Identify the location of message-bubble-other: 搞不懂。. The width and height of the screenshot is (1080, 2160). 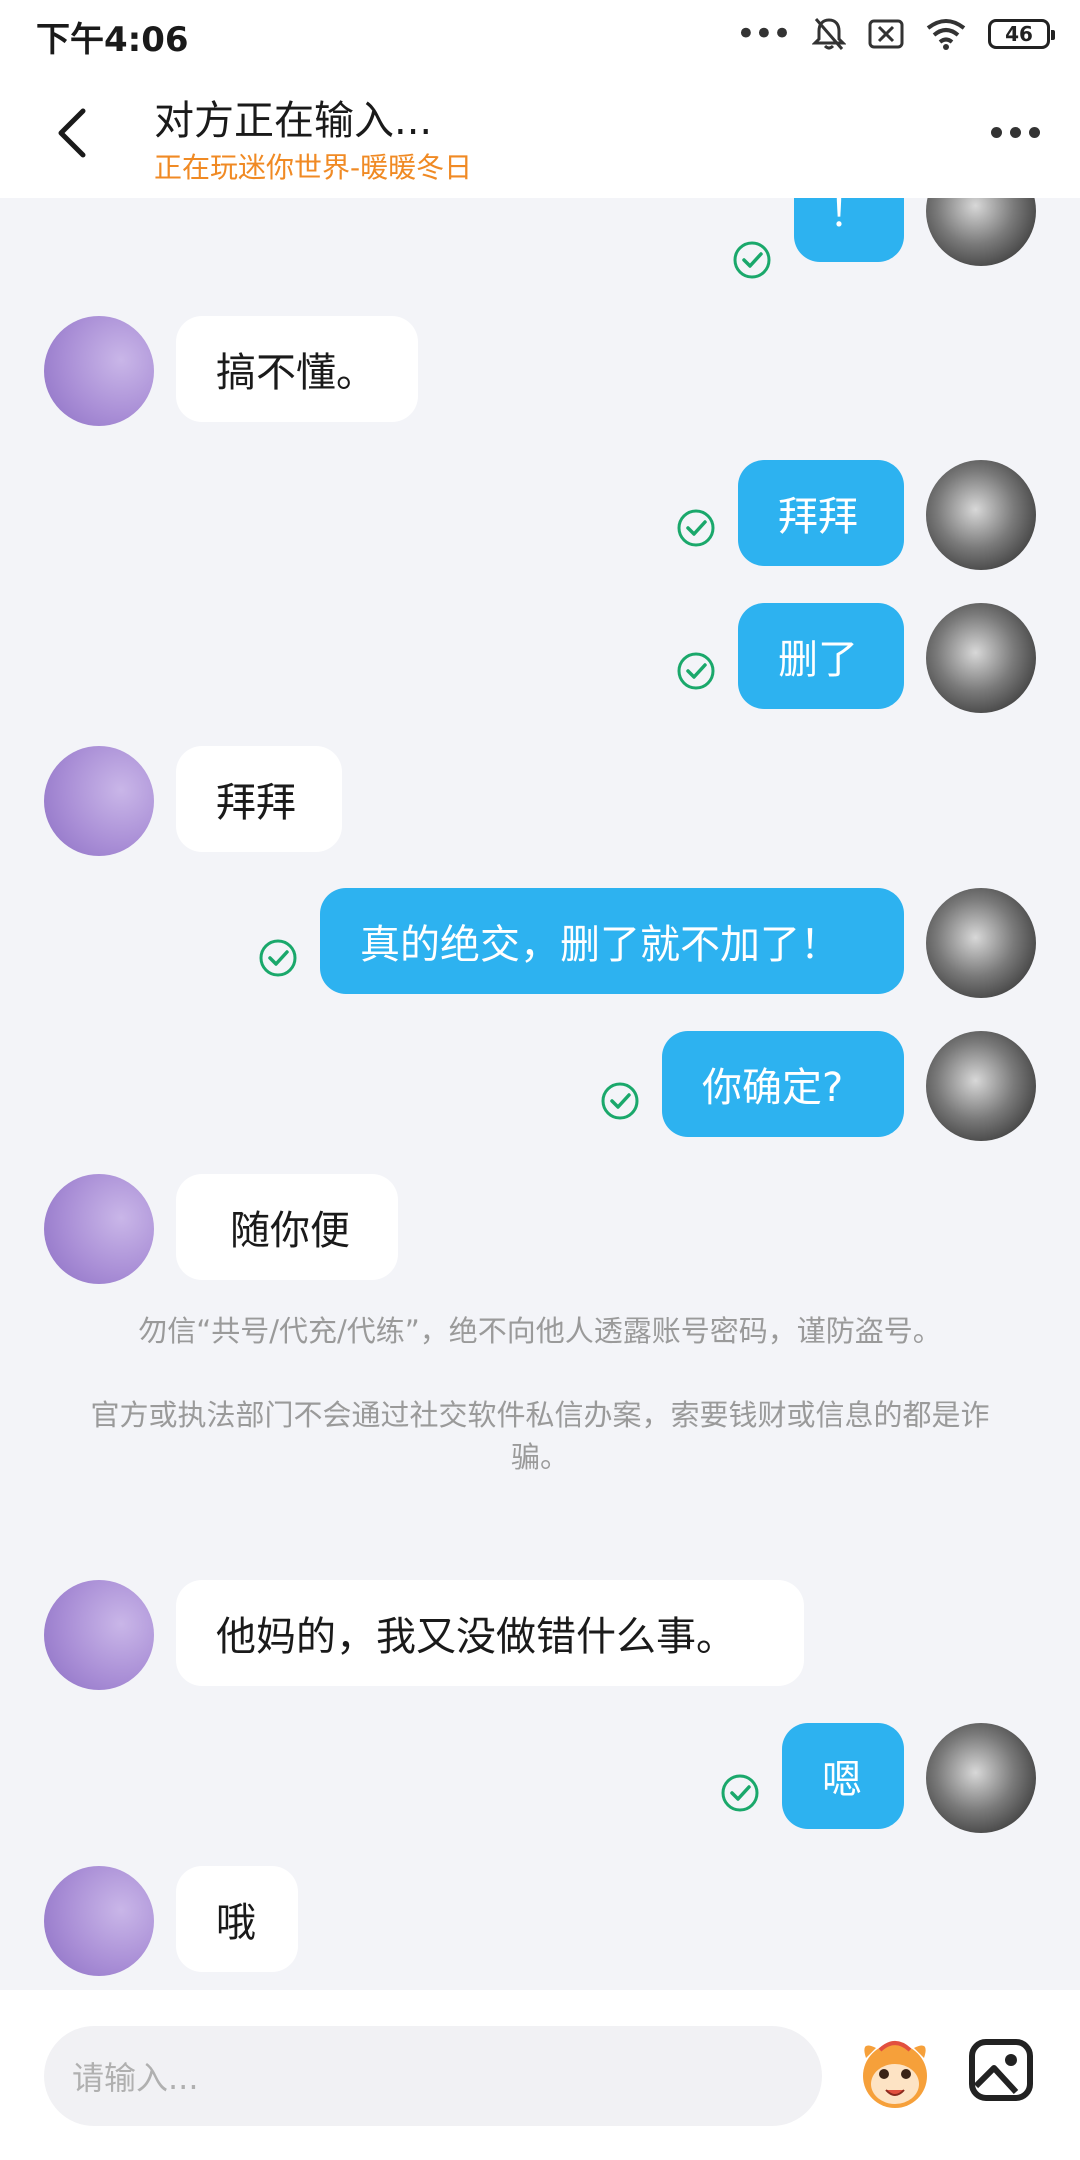
(297, 369).